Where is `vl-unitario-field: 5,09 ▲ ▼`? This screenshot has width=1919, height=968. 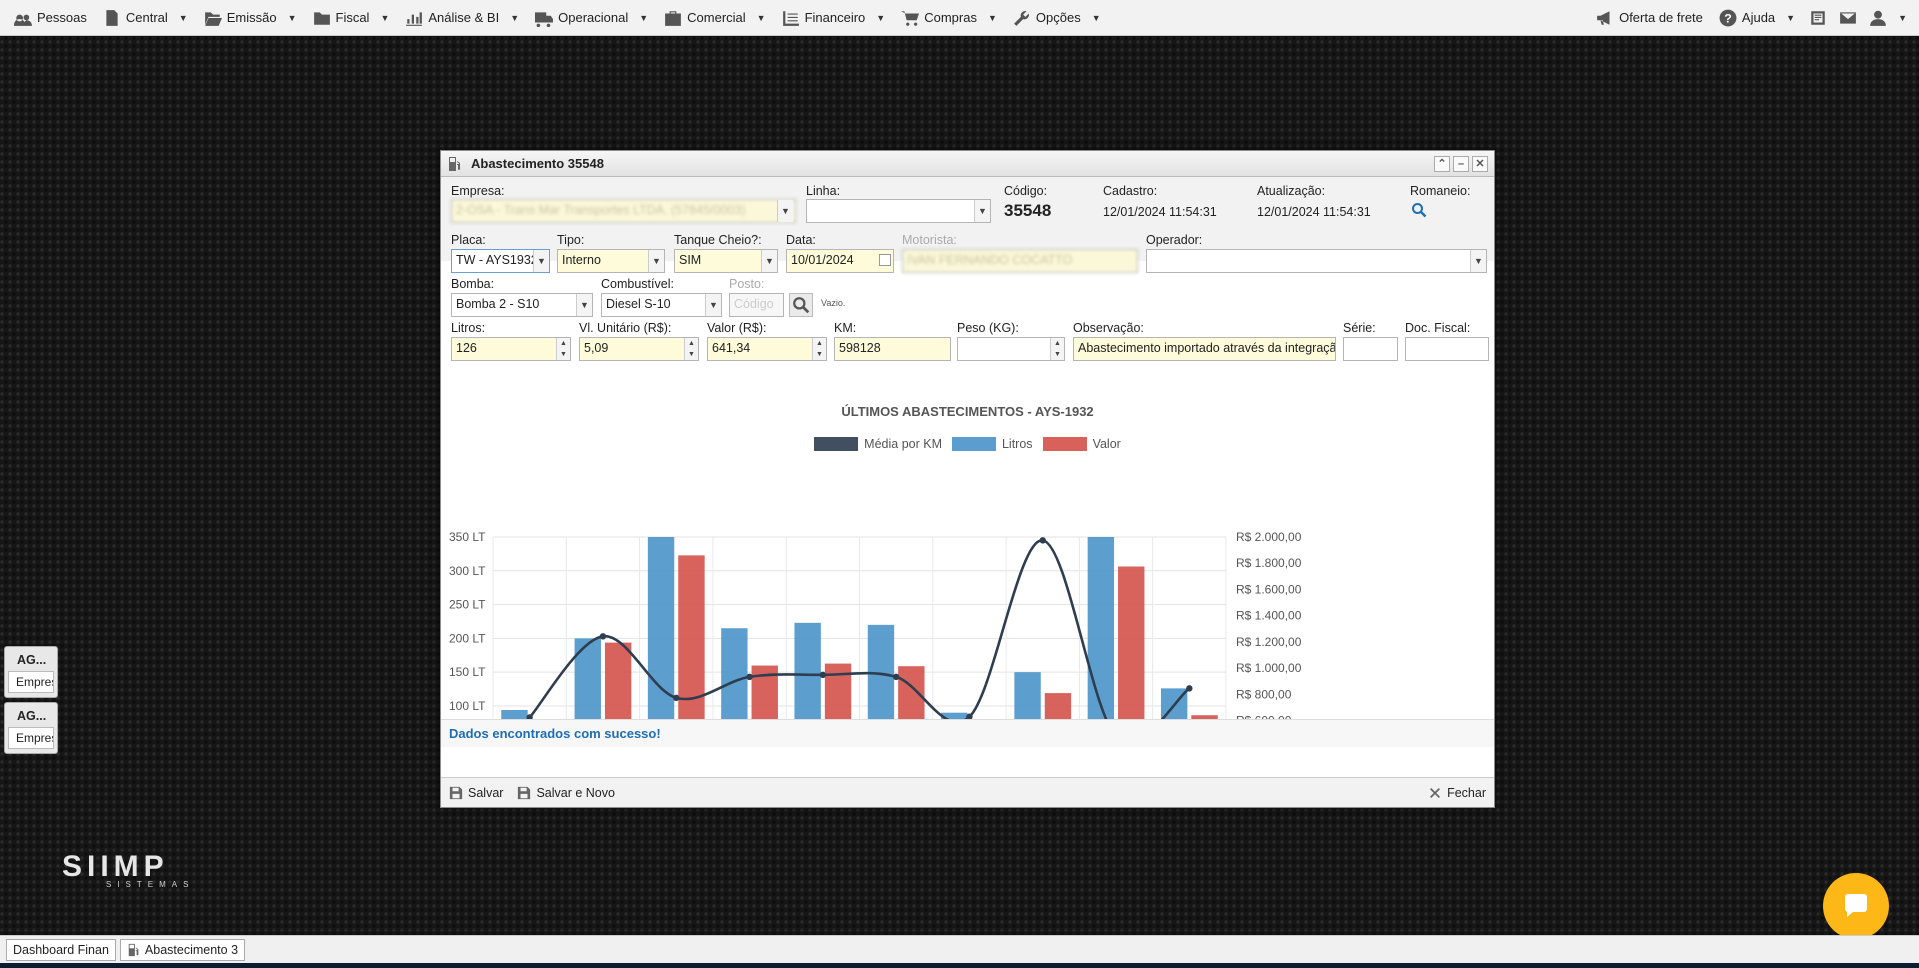 vl-unitario-field: 5,09 ▲ ▼ is located at coordinates (639, 349).